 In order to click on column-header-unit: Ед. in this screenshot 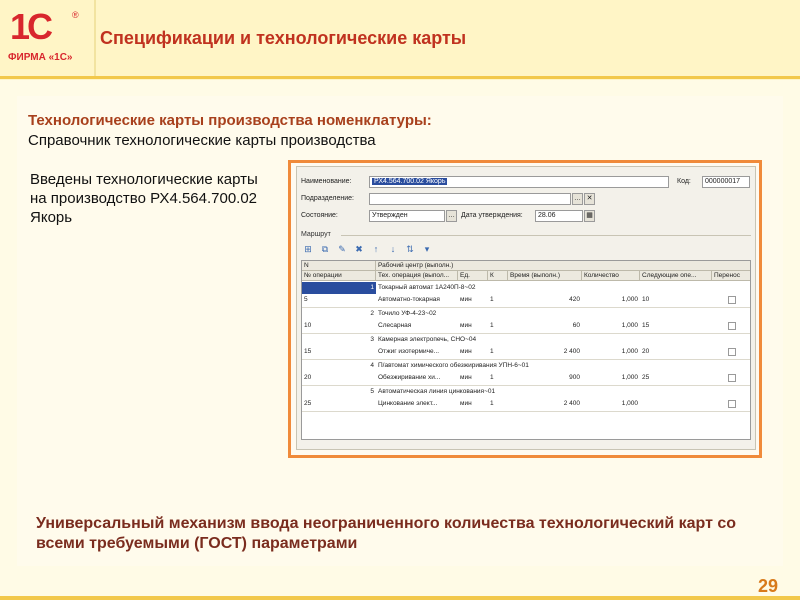, I will do `click(473, 276)`.